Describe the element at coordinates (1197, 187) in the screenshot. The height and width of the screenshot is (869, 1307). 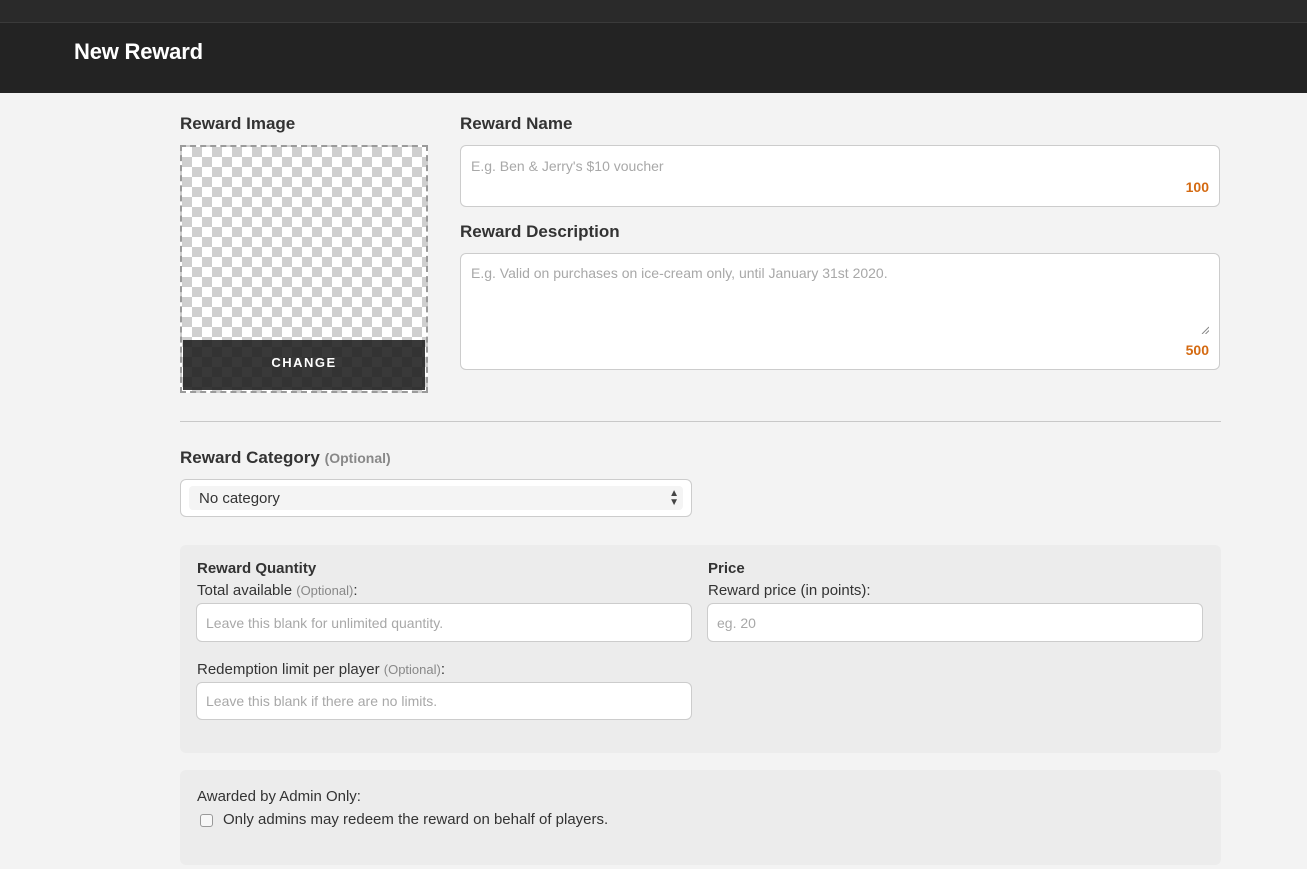
I see `reward-name-char-counter: 100` at that location.